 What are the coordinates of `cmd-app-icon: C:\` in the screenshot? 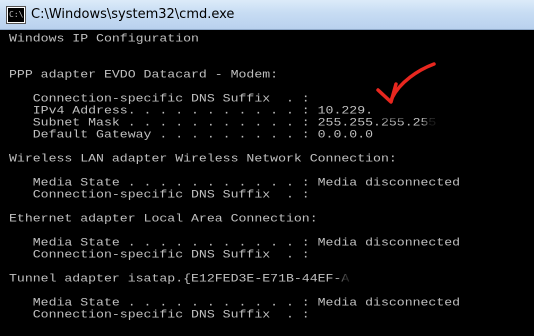 It's located at (16, 15).